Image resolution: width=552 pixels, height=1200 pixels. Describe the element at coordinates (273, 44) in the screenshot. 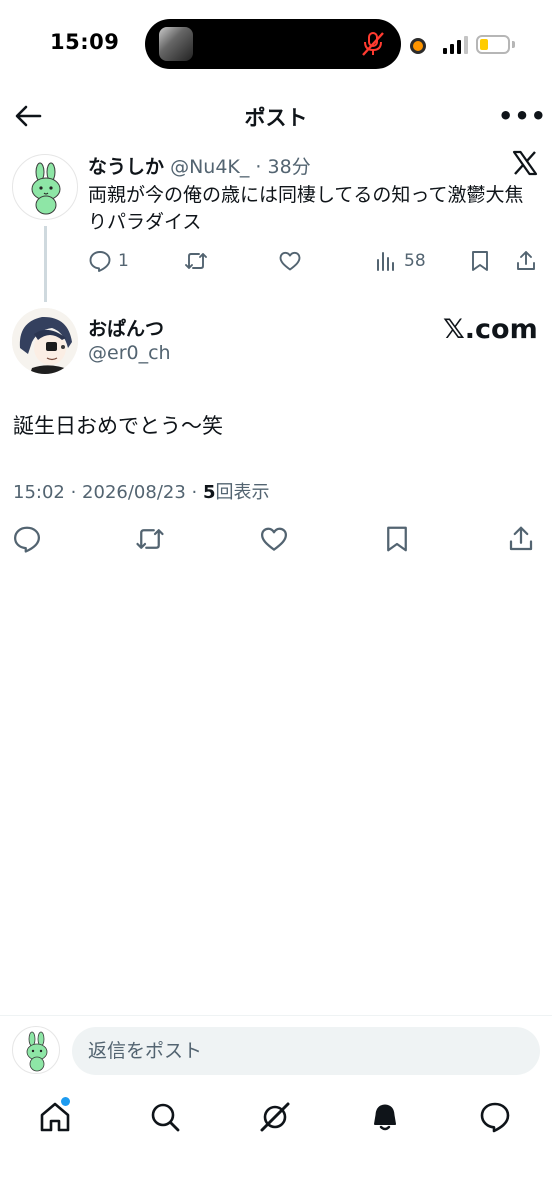

I see `dynamic-island` at that location.